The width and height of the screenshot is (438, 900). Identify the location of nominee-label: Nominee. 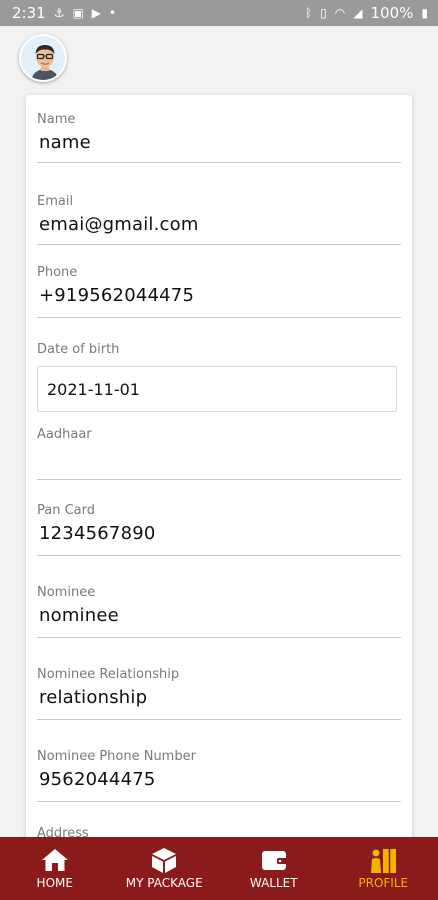
(66, 592).